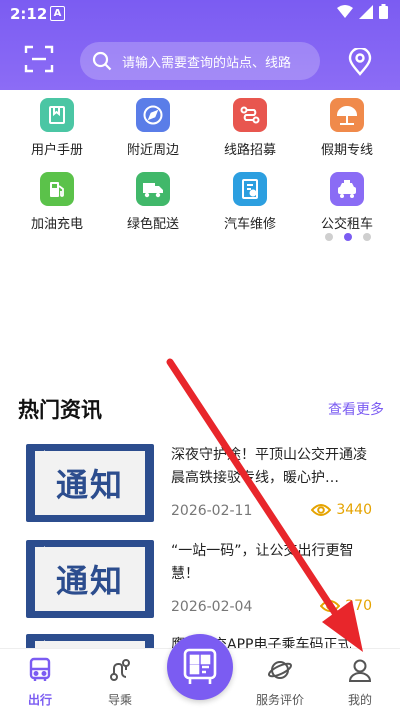 The height and width of the screenshot is (724, 400). Describe the element at coordinates (262, 562) in the screenshot. I see `news-title: “一站一码”，让公交出行更智慧！` at that location.